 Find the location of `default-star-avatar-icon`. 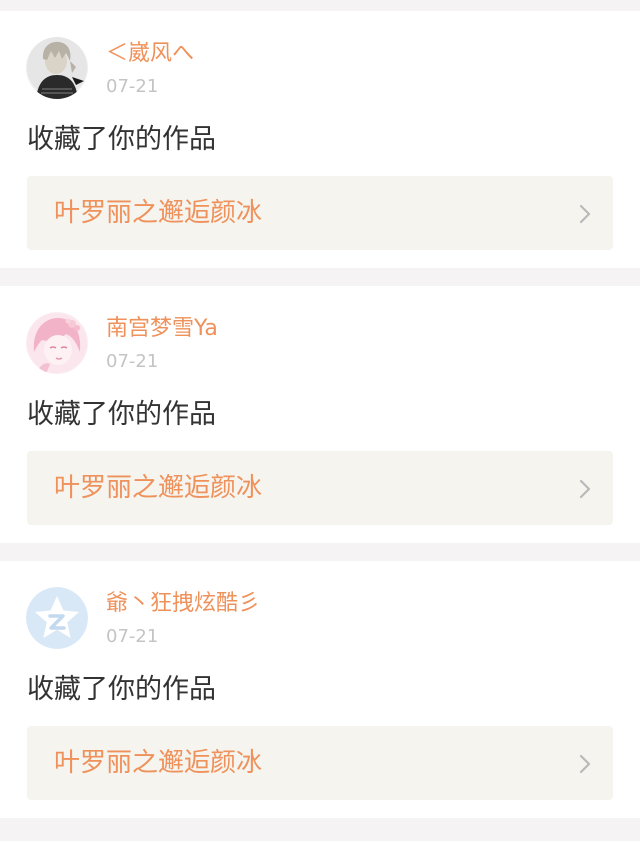

default-star-avatar-icon is located at coordinates (57, 618).